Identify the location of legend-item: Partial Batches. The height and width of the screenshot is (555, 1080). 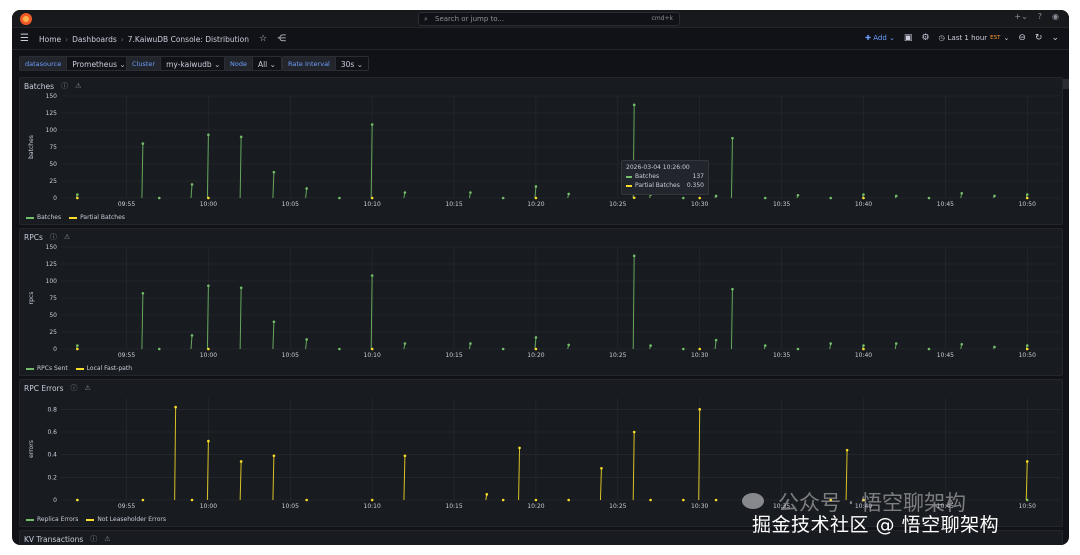
(97, 217).